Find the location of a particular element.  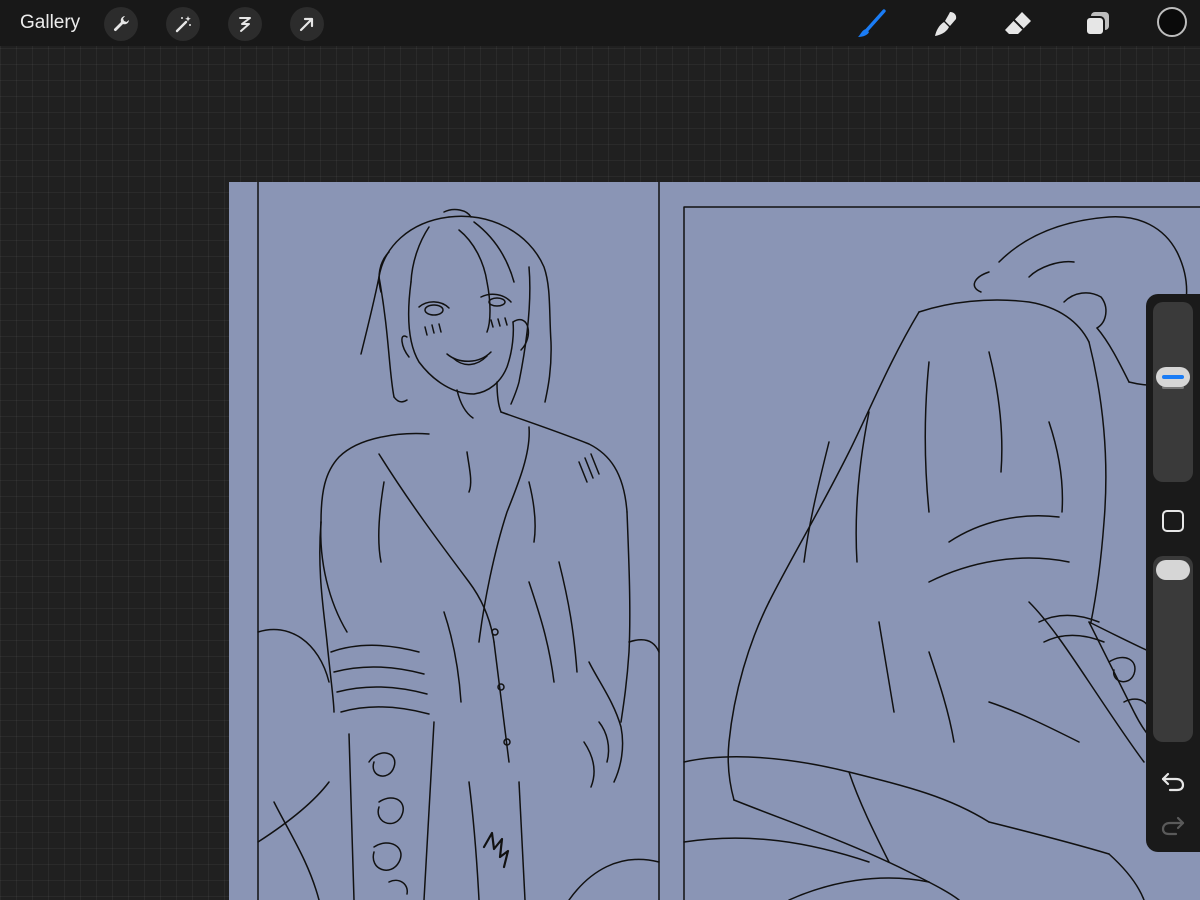

eraser-tool-button is located at coordinates (1018, 24).